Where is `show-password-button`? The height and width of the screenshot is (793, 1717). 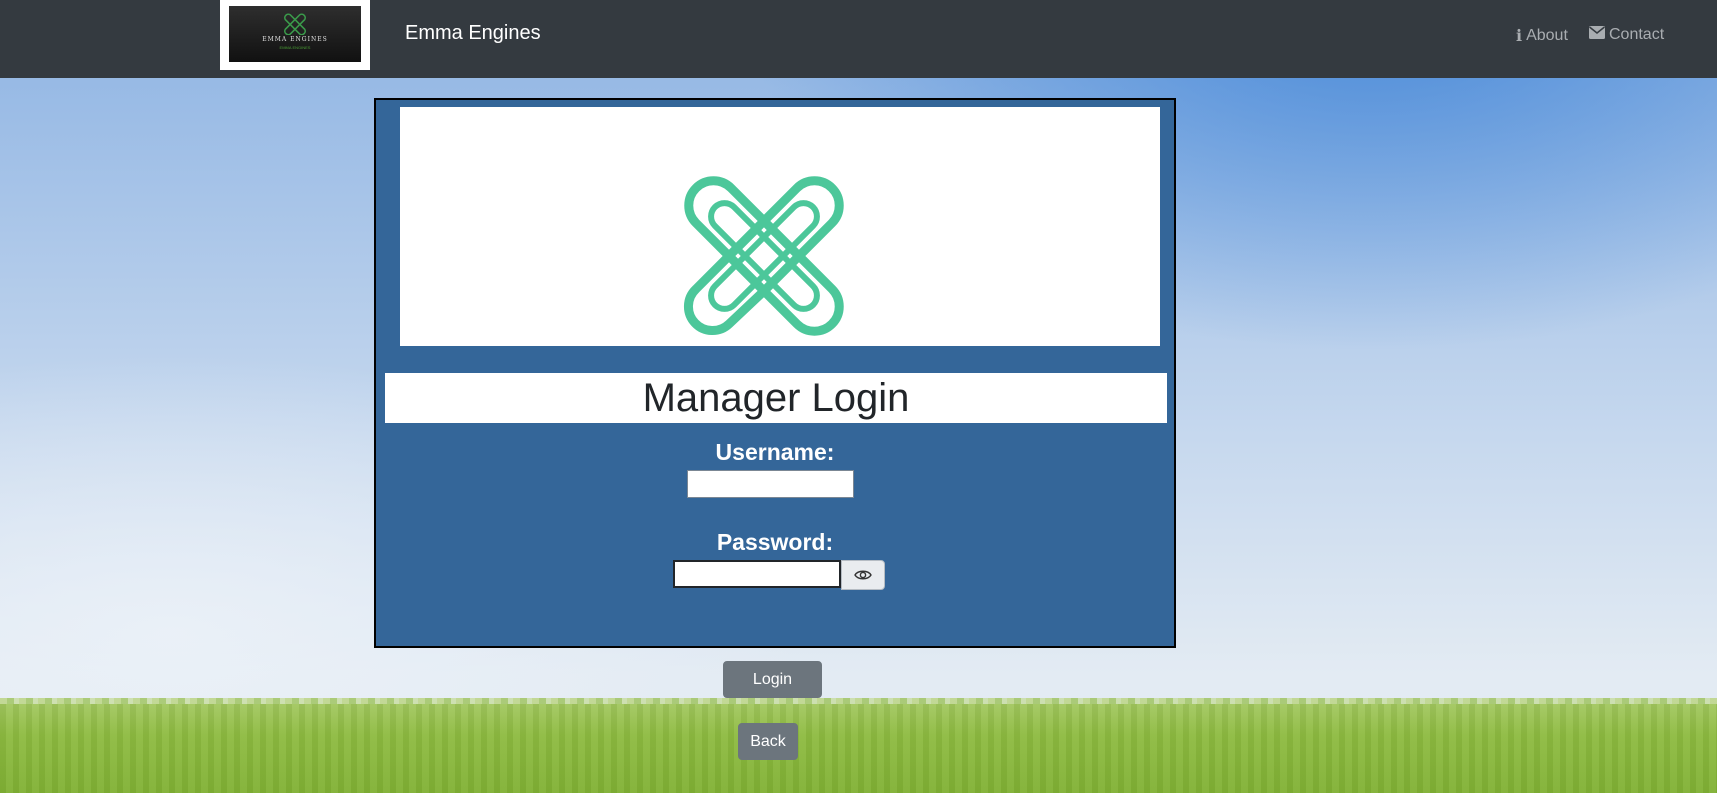 show-password-button is located at coordinates (863, 575).